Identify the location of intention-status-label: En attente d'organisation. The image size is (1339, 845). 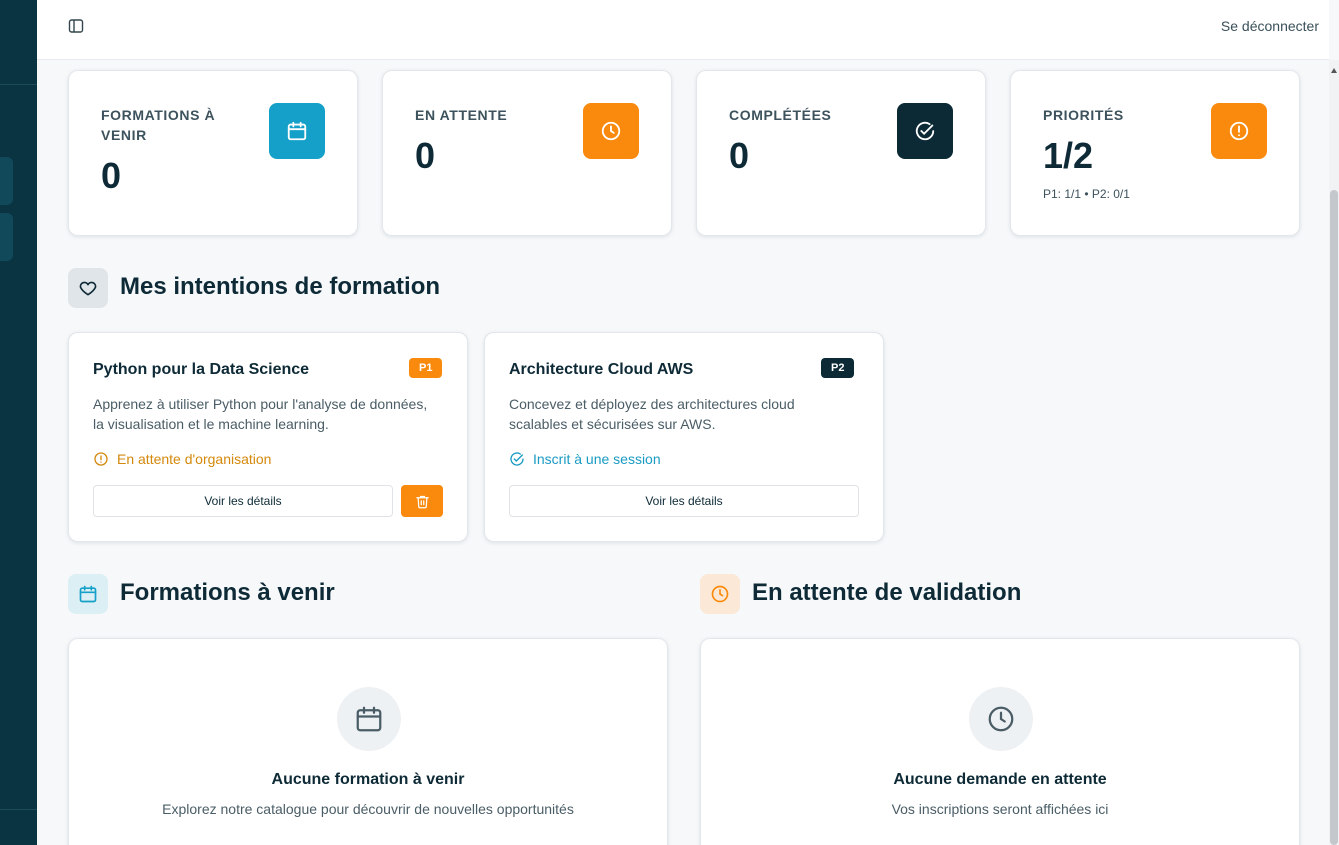
(194, 459).